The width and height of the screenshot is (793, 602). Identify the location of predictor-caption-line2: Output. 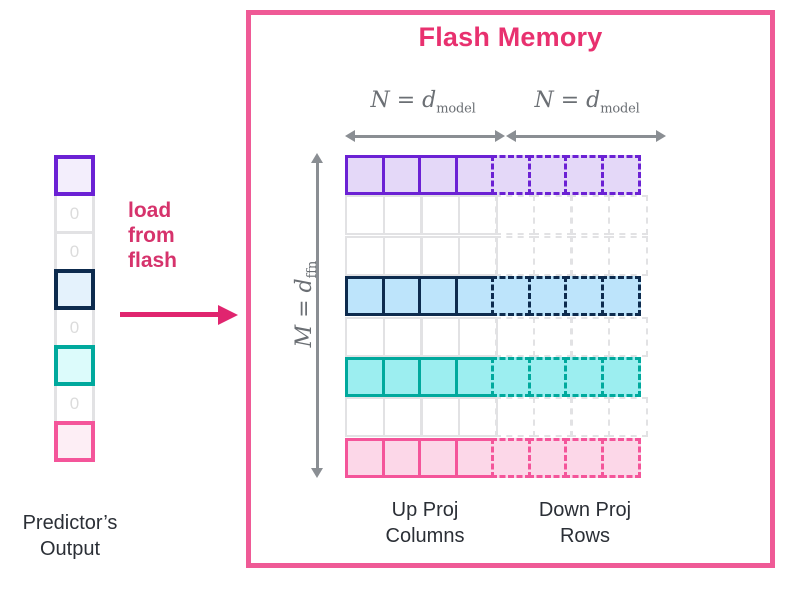
(70, 549).